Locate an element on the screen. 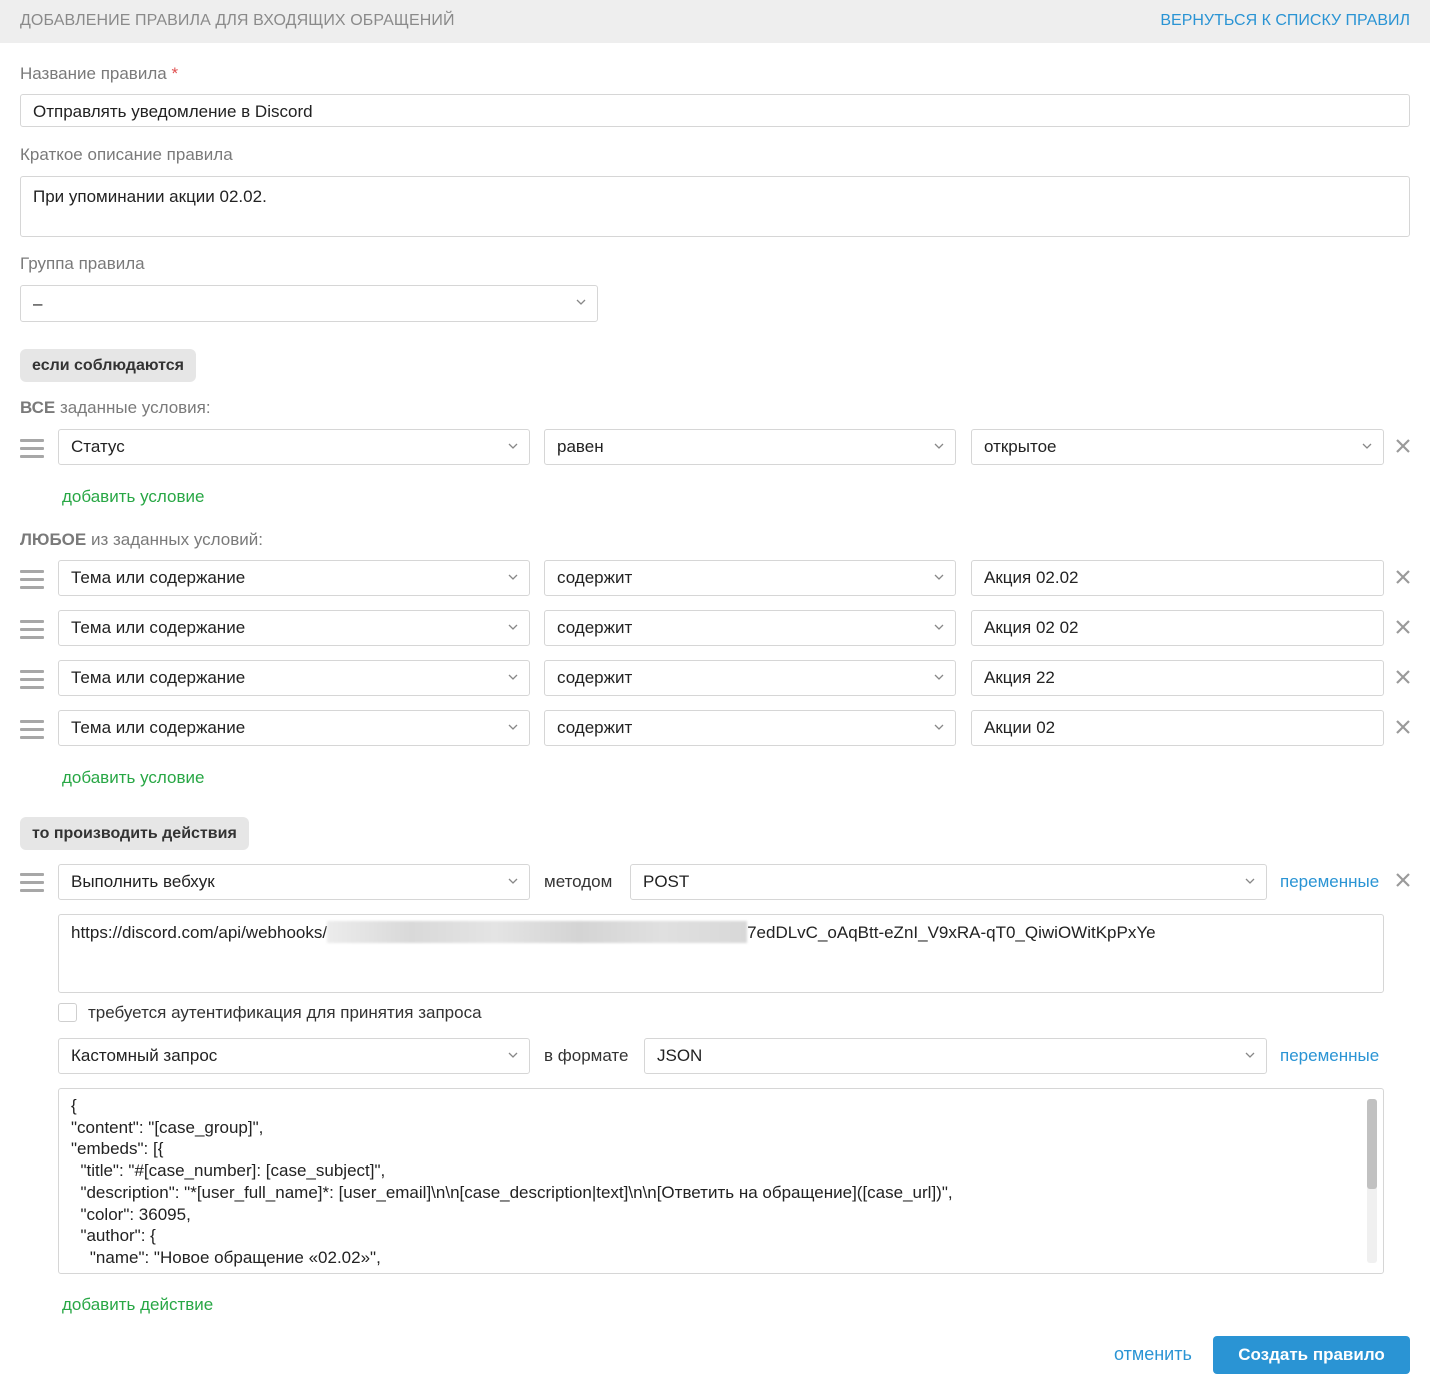 This screenshot has width=1430, height=1396. then-actions-pill: то производить действия is located at coordinates (134, 833).